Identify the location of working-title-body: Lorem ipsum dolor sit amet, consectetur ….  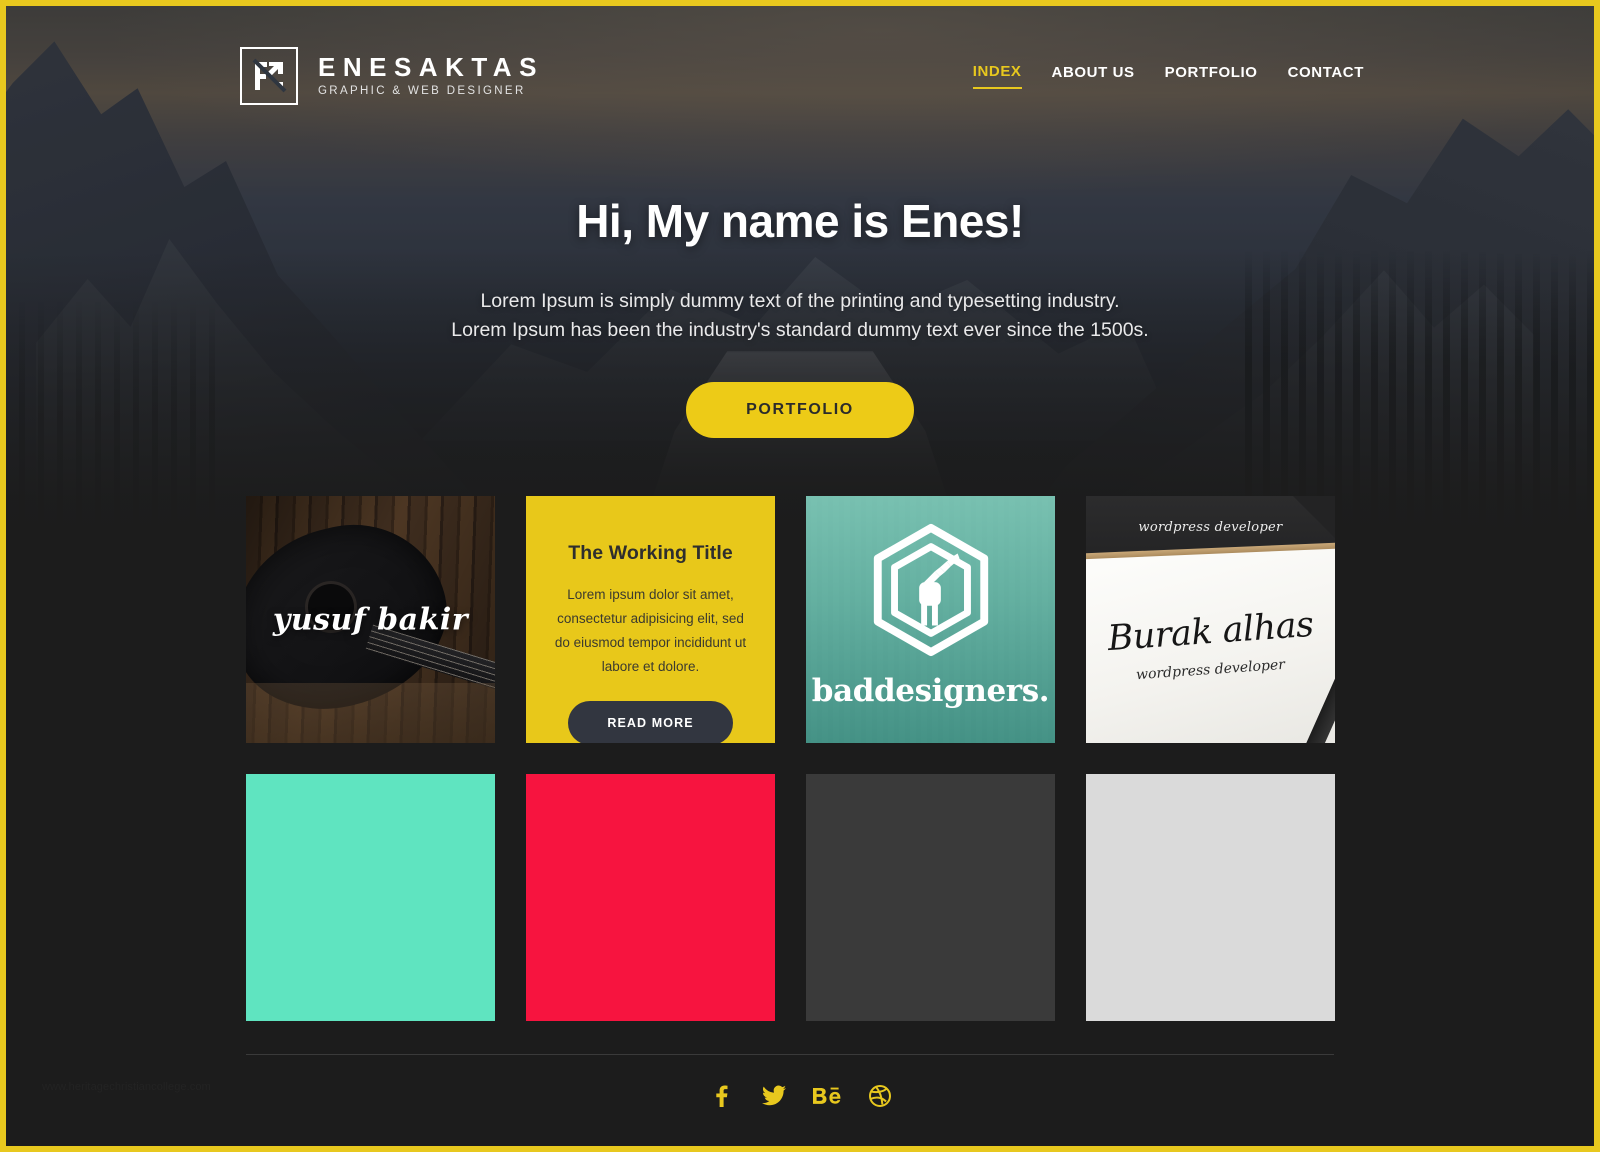
(650, 631).